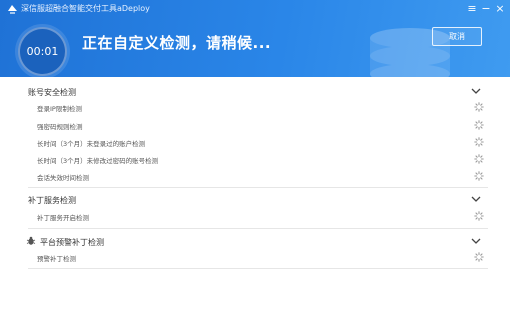  Describe the element at coordinates (56, 259) in the screenshot. I see `item-label: 预警补丁检测` at that location.